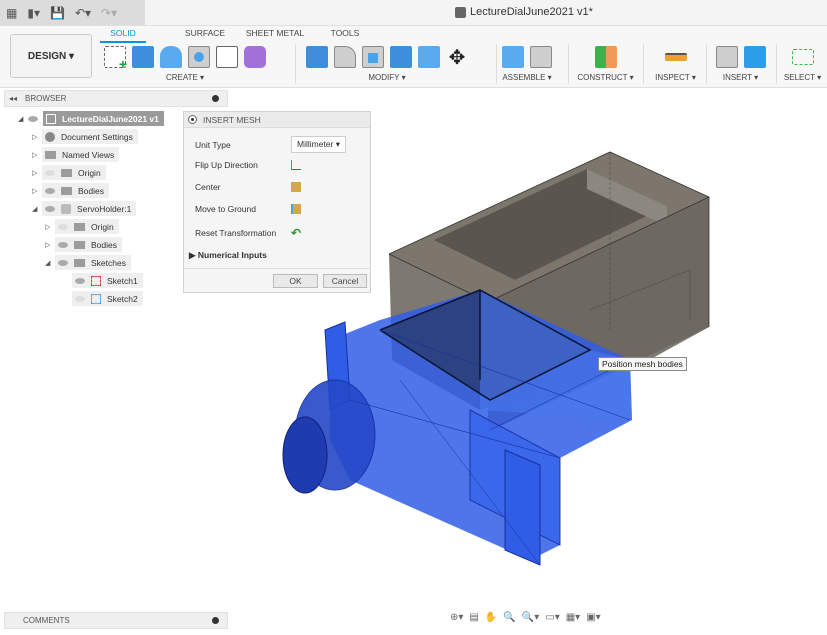 The height and width of the screenshot is (635, 827). Describe the element at coordinates (51, 118) in the screenshot. I see `document-icon` at that location.